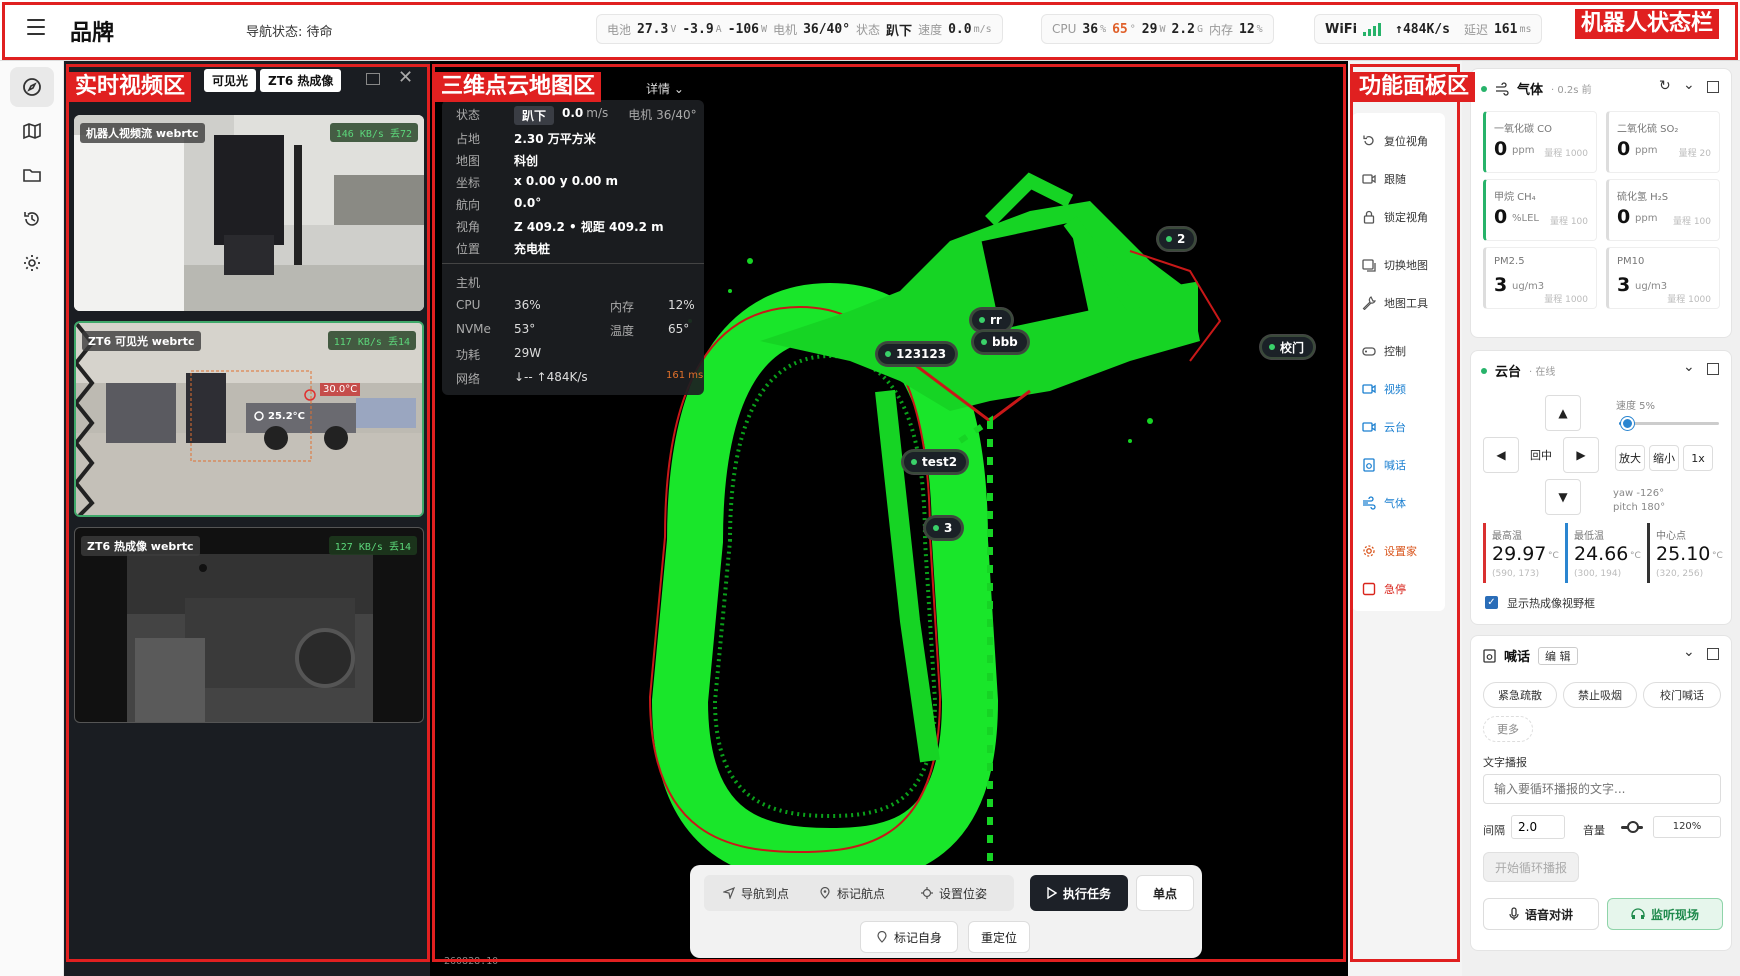 This screenshot has width=1740, height=976. I want to click on history-icon, so click(32, 219).